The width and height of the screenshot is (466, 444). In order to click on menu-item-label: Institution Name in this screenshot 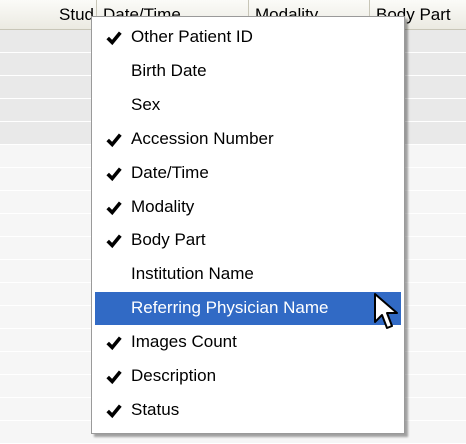, I will do `click(192, 274)`.